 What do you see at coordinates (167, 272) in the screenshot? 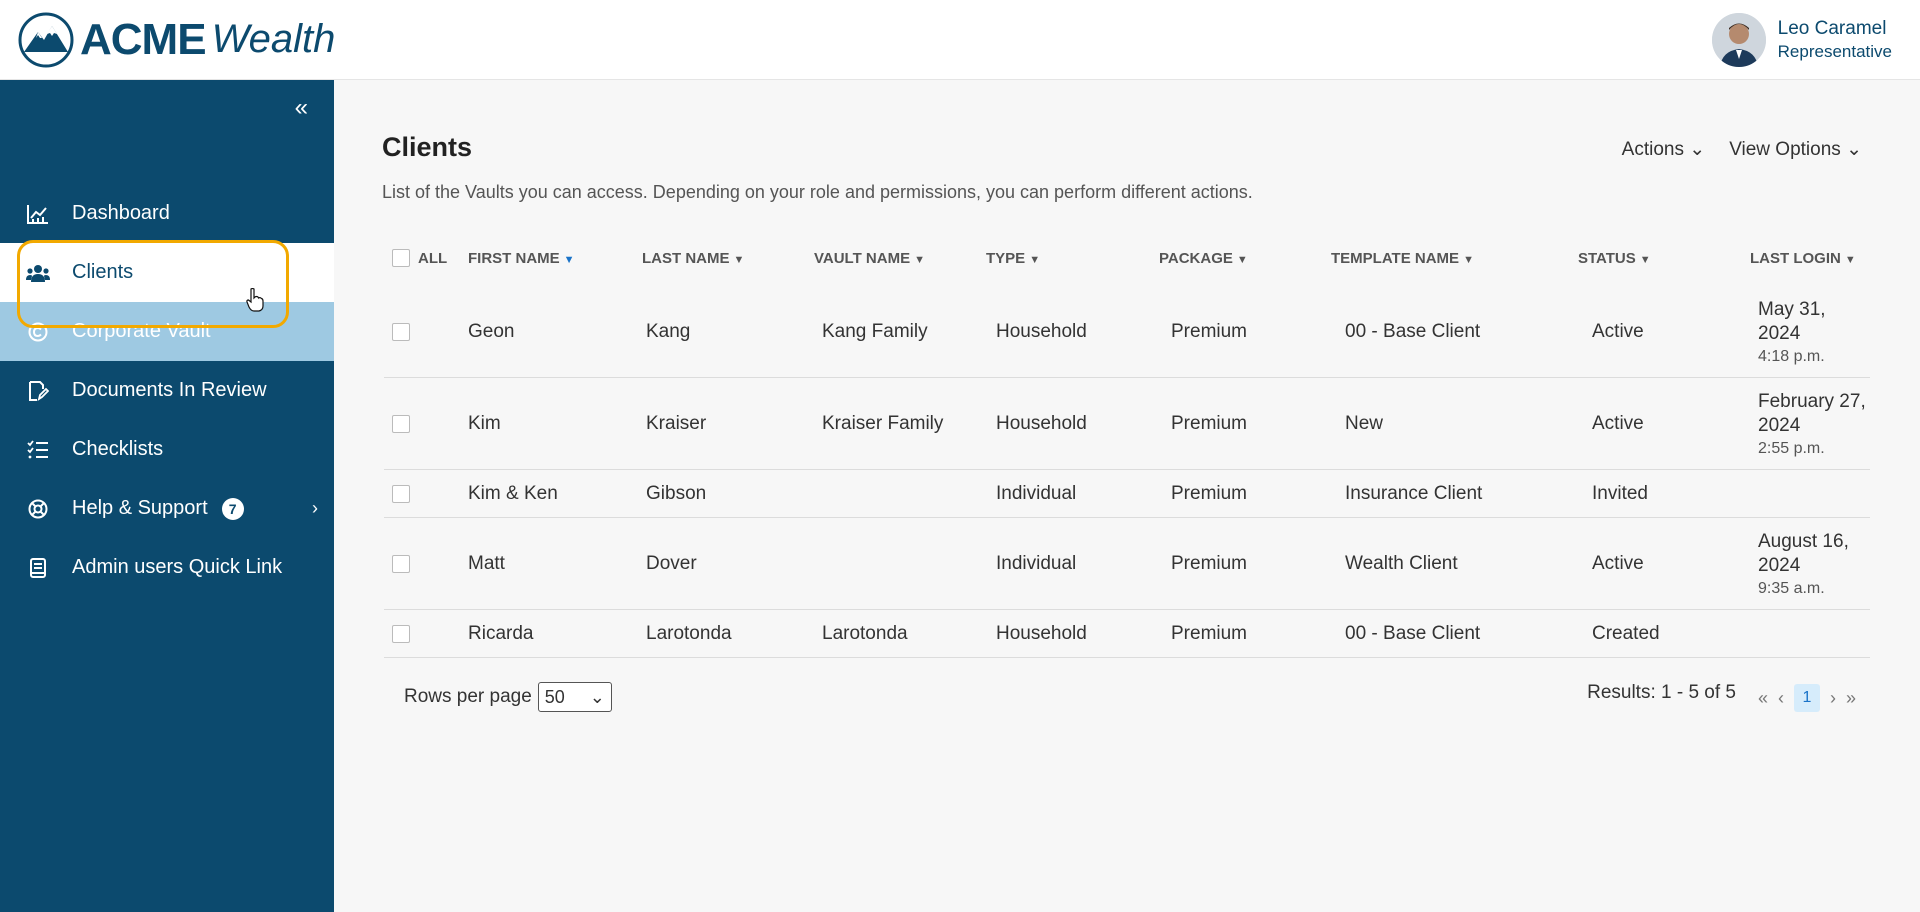
I see `sidebar-item-clients: Clients` at bounding box center [167, 272].